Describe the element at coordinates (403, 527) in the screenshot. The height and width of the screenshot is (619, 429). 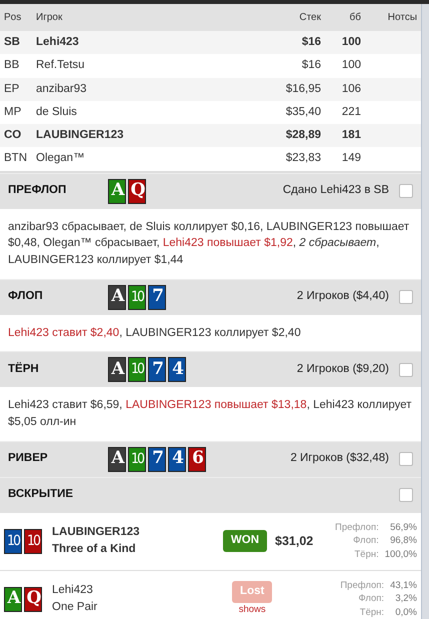
I see `equity-value: 56,9%` at that location.